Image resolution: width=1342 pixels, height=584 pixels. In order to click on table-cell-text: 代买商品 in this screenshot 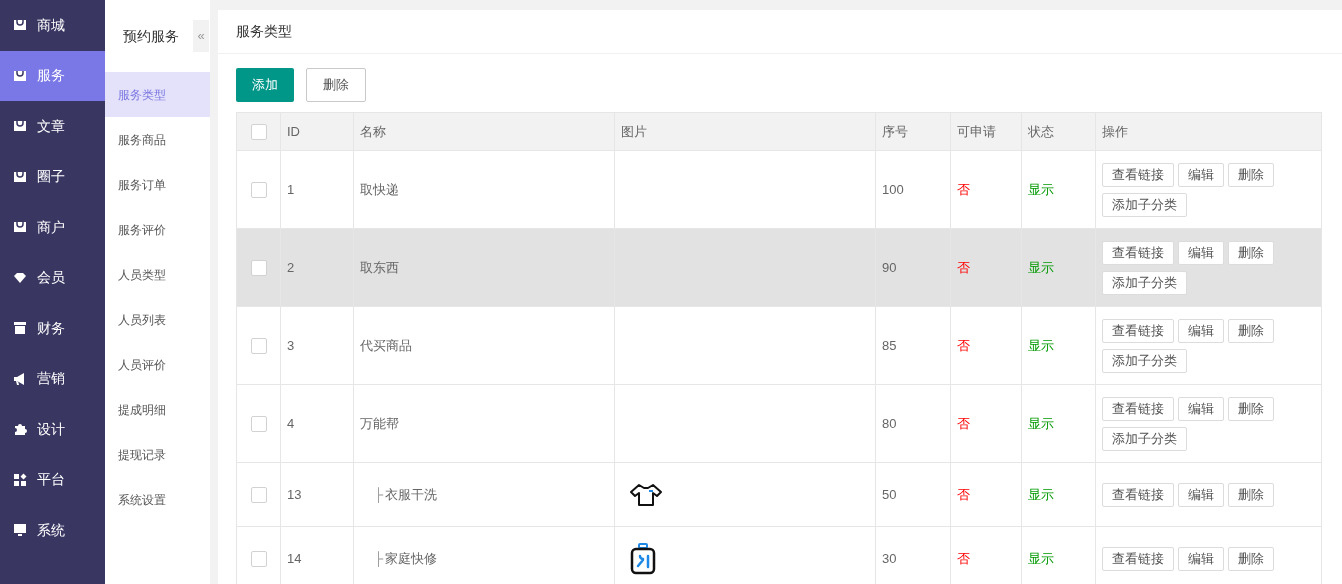, I will do `click(386, 345)`.